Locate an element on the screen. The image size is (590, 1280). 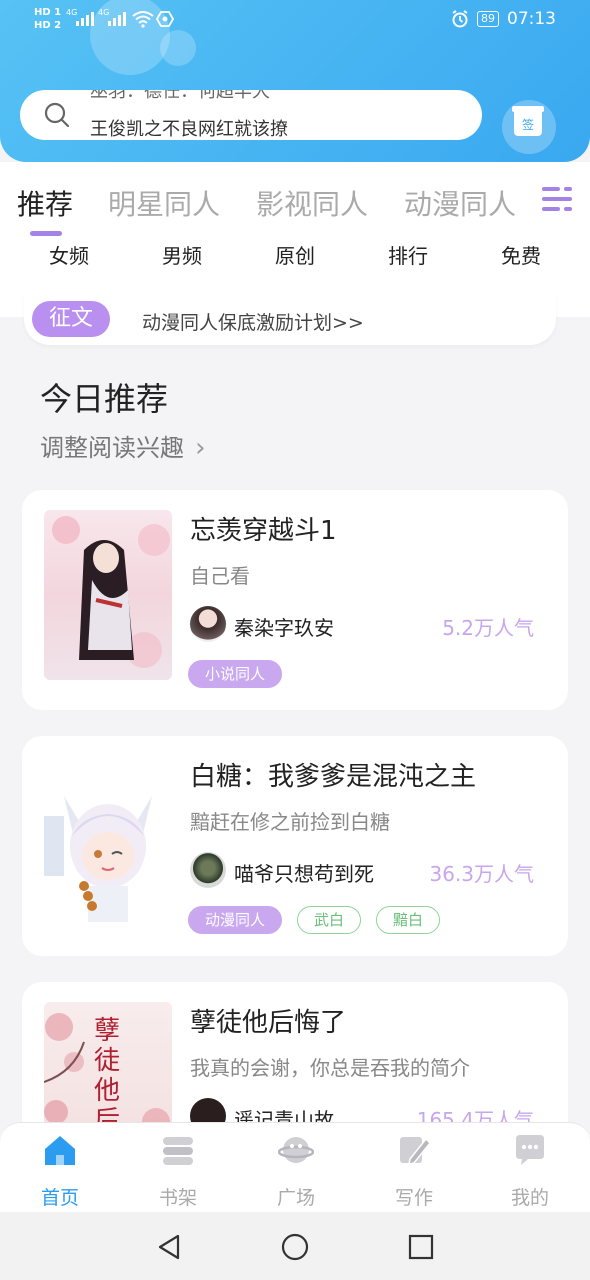
battery-icon: 89 is located at coordinates (488, 19).